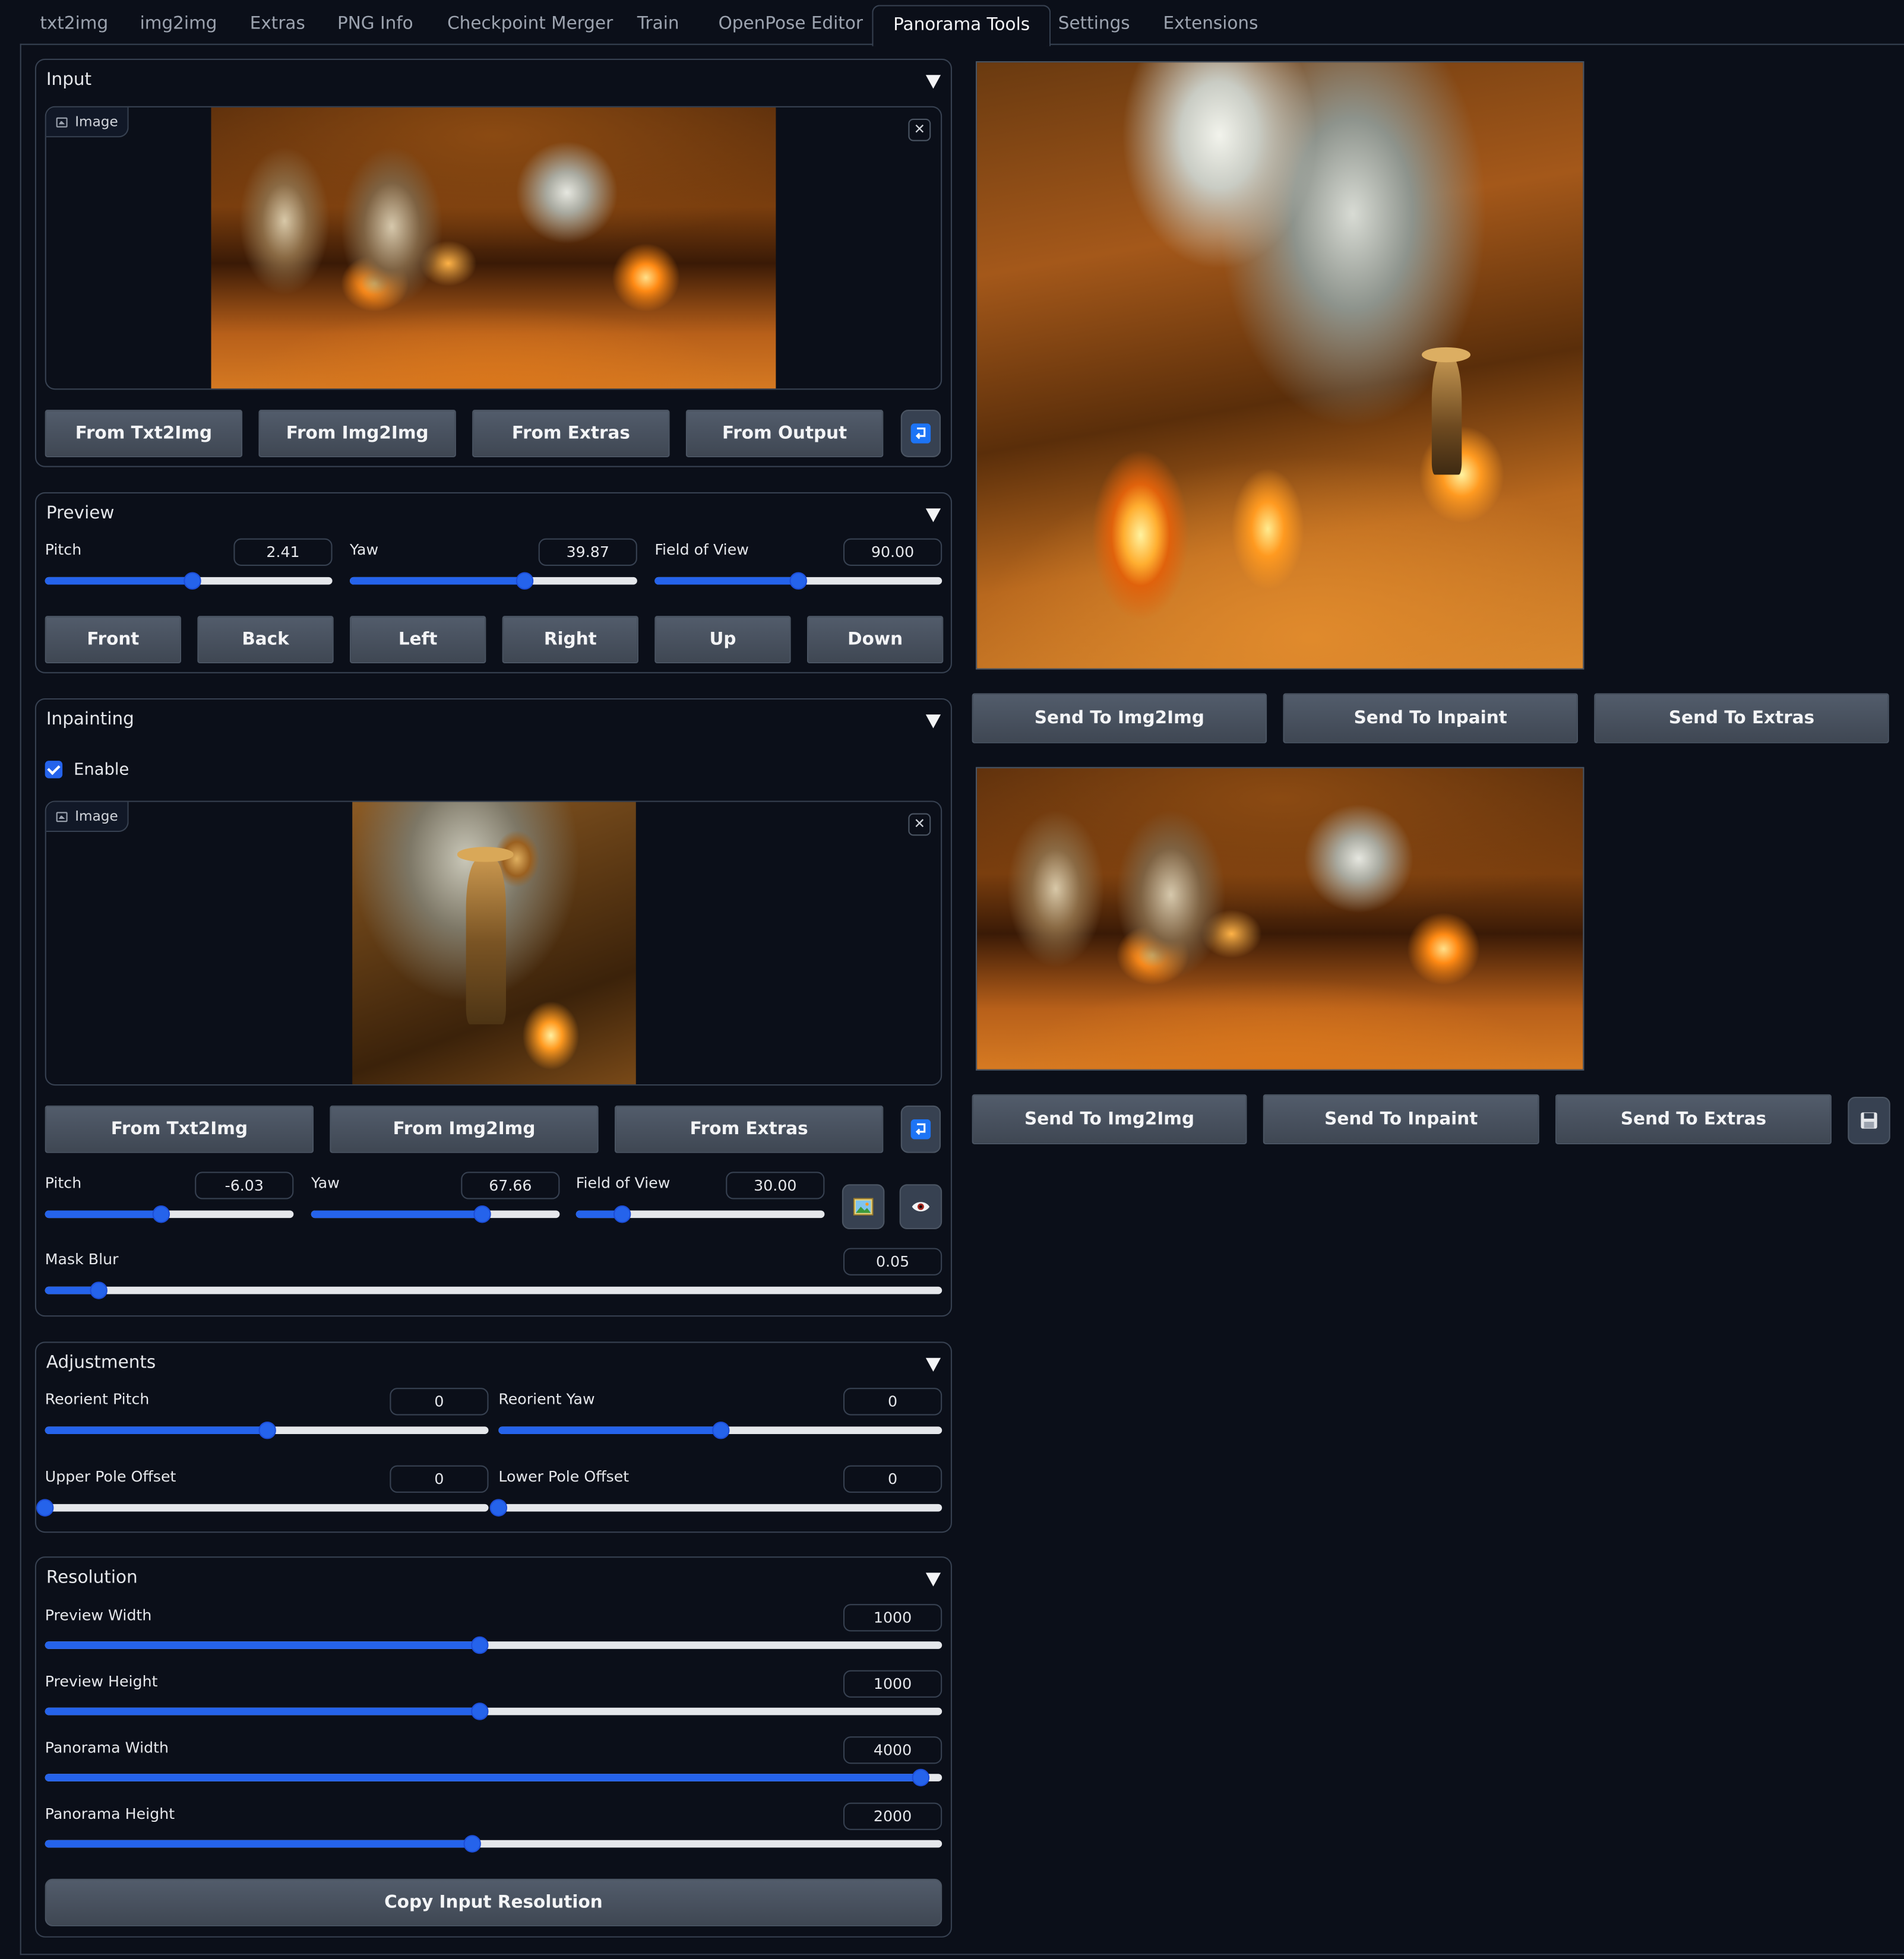  I want to click on image-icon, so click(62, 121).